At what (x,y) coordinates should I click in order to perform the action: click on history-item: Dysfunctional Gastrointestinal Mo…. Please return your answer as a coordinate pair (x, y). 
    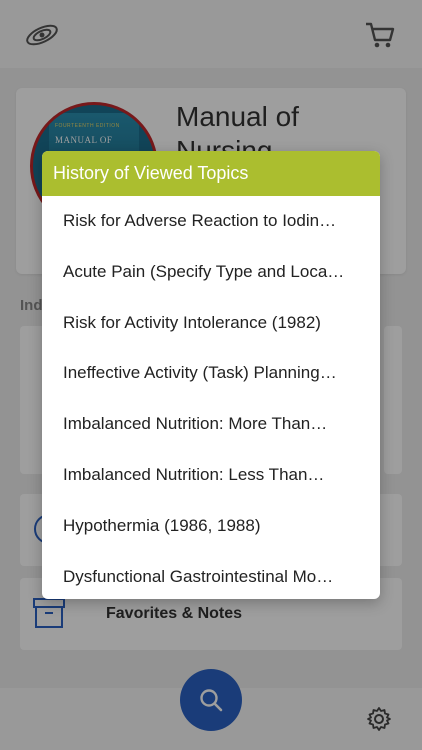
    Looking at the image, I should click on (211, 575).